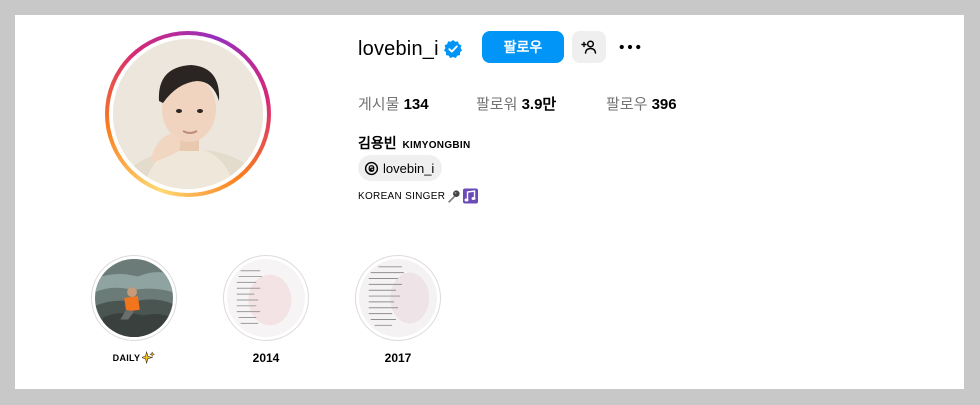  I want to click on full-name-korean: 김용빈, so click(377, 143).